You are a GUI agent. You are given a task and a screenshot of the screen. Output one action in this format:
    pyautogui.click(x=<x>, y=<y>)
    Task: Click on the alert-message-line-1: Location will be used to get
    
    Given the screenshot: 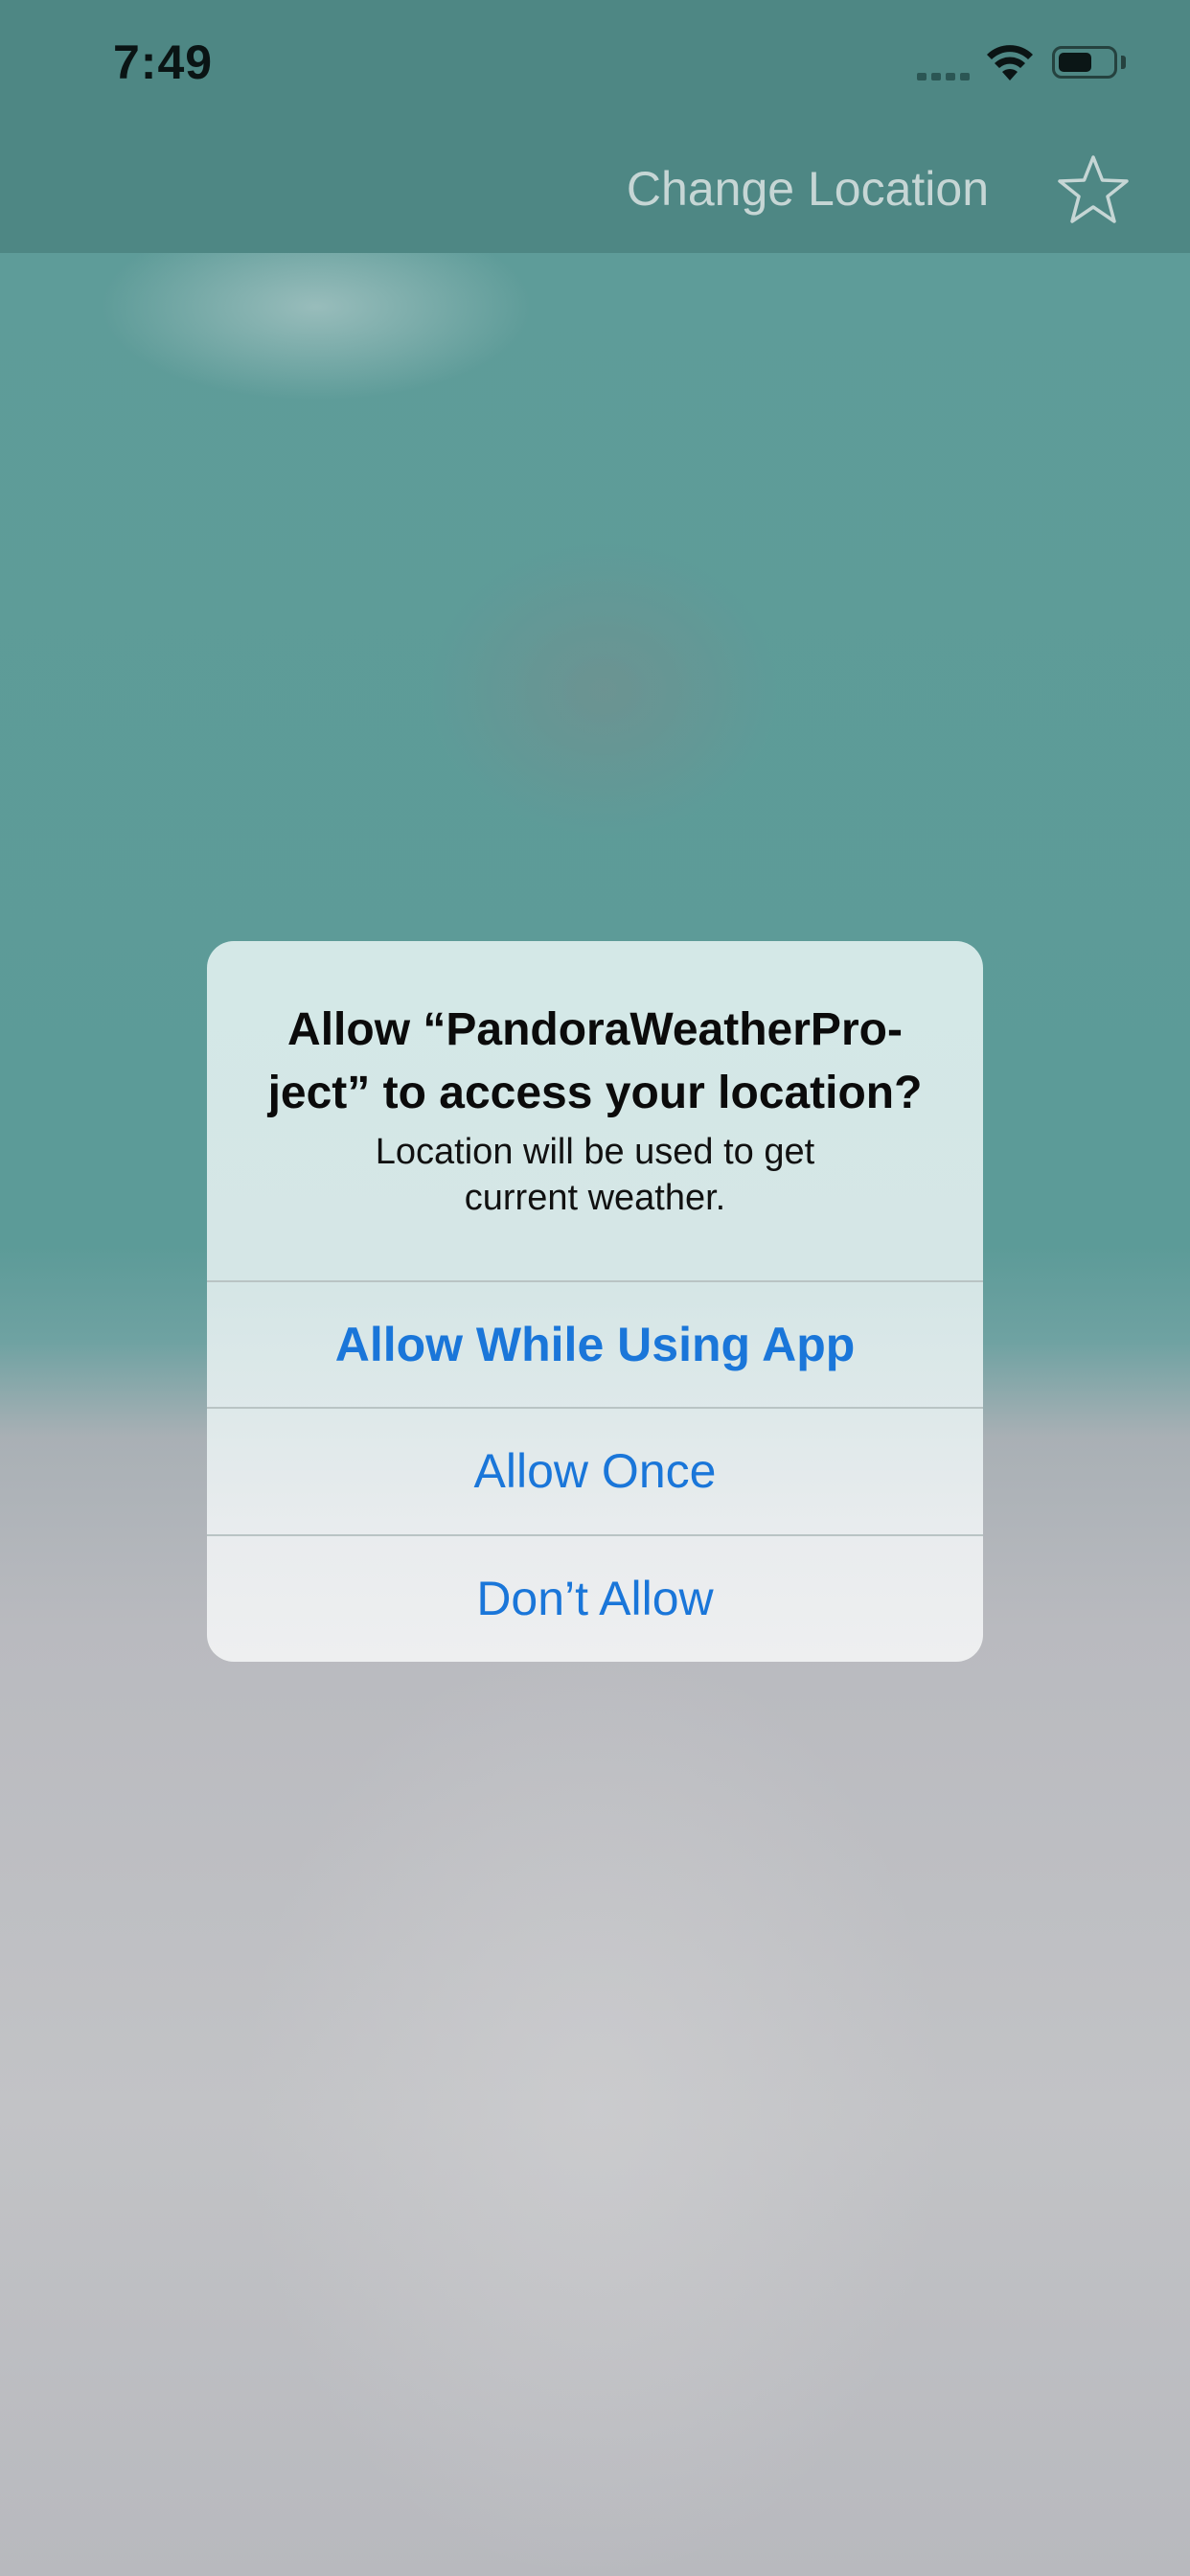 What is the action you would take?
    pyautogui.click(x=595, y=1152)
    